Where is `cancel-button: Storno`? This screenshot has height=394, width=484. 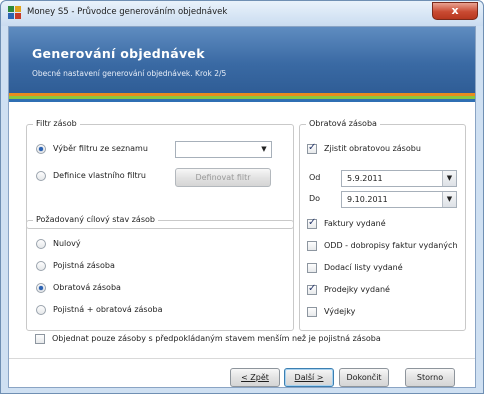
cancel-button: Storno is located at coordinates (430, 377).